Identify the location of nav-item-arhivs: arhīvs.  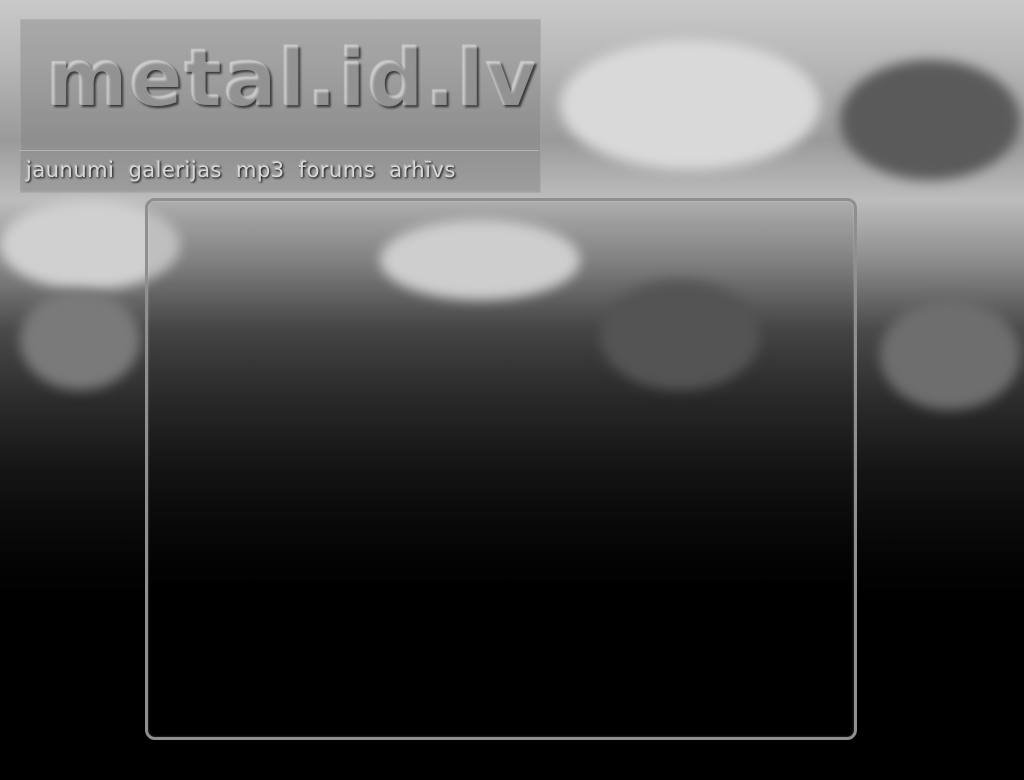
(422, 170).